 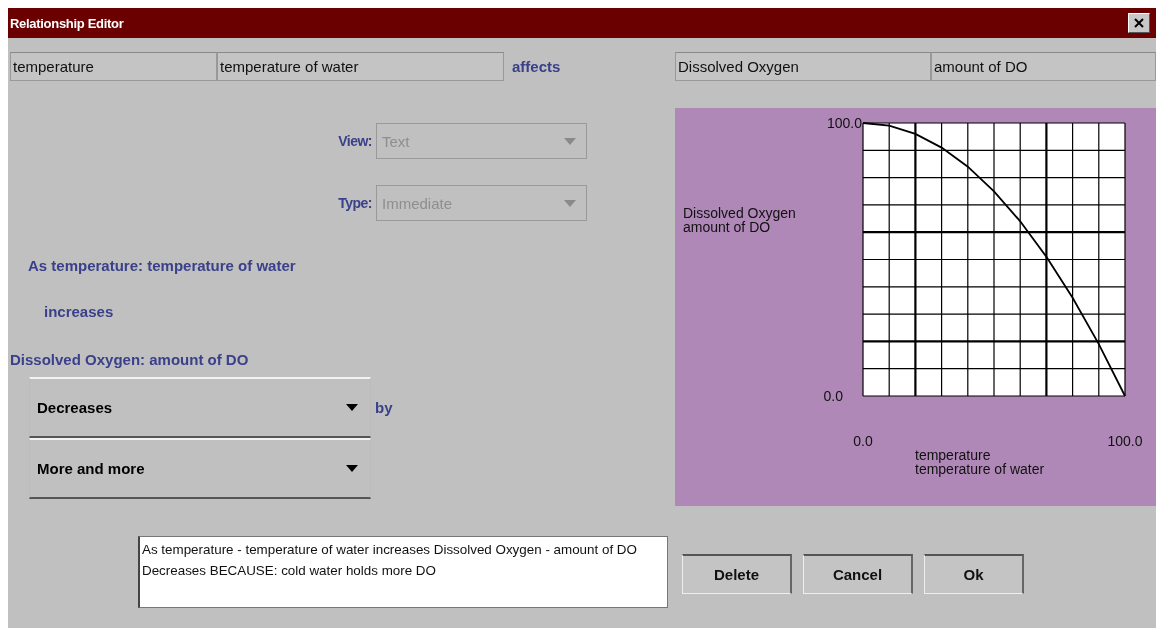 What do you see at coordinates (79, 312) in the screenshot?
I see `statement-text: increases` at bounding box center [79, 312].